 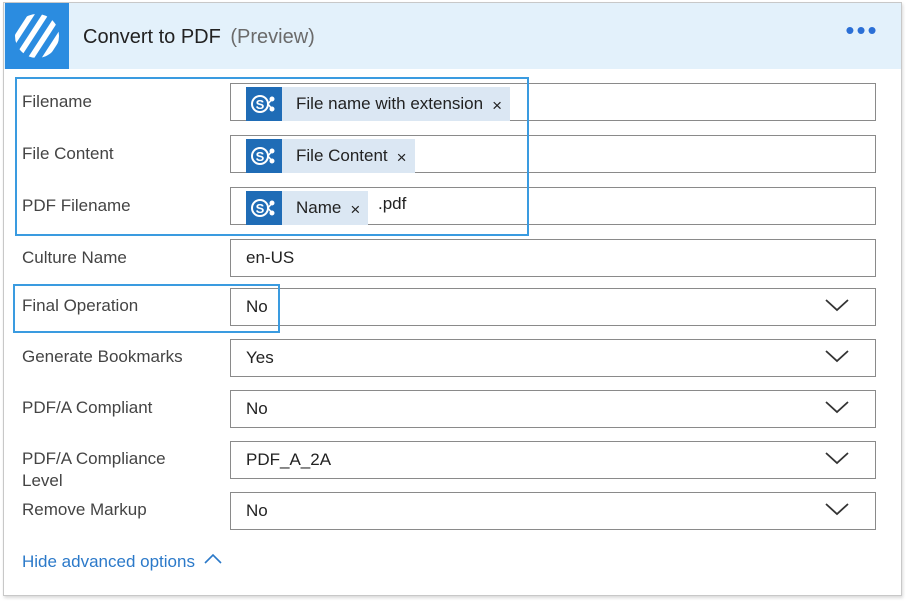 What do you see at coordinates (213, 558) in the screenshot?
I see `chevron-up-icon` at bounding box center [213, 558].